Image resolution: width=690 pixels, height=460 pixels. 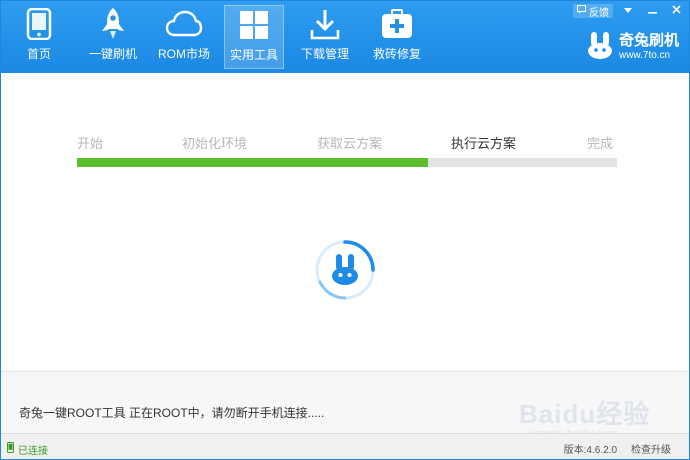 I want to click on minimize-button, so click(x=652, y=11).